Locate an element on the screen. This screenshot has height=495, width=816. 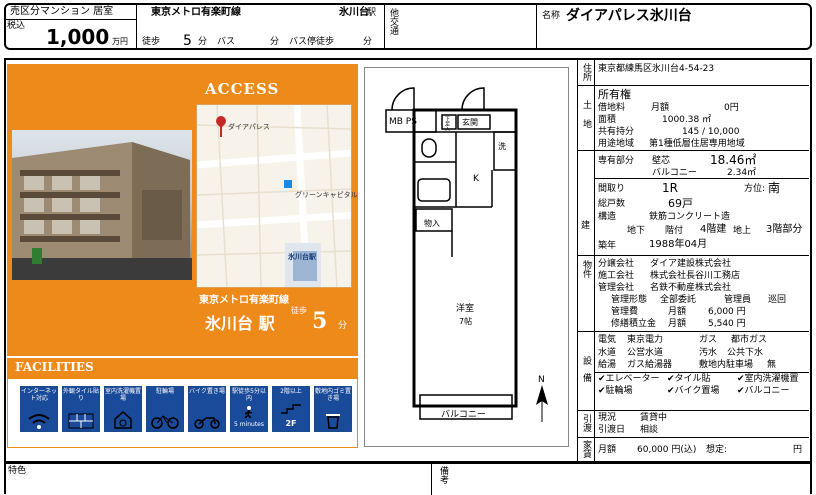
elec-value: 東京電力 is located at coordinates (645, 340).